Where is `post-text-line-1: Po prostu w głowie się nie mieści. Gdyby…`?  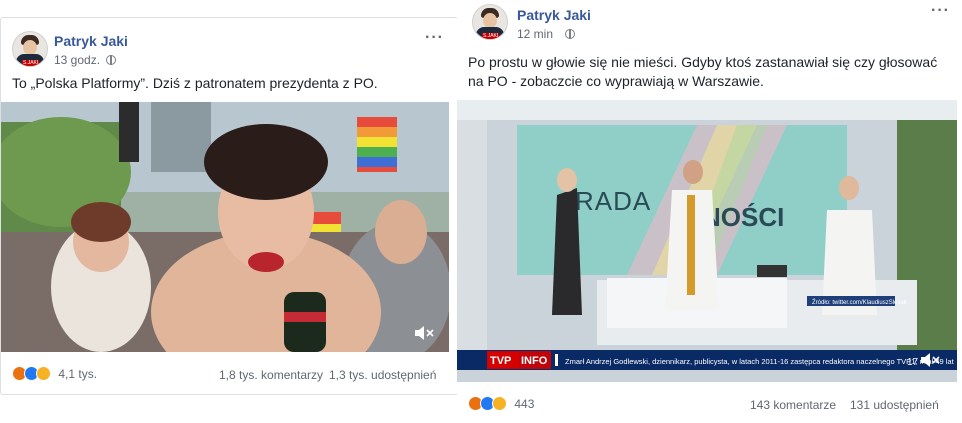 post-text-line-1: Po prostu w głowie się nie mieści. Gdyby… is located at coordinates (703, 62).